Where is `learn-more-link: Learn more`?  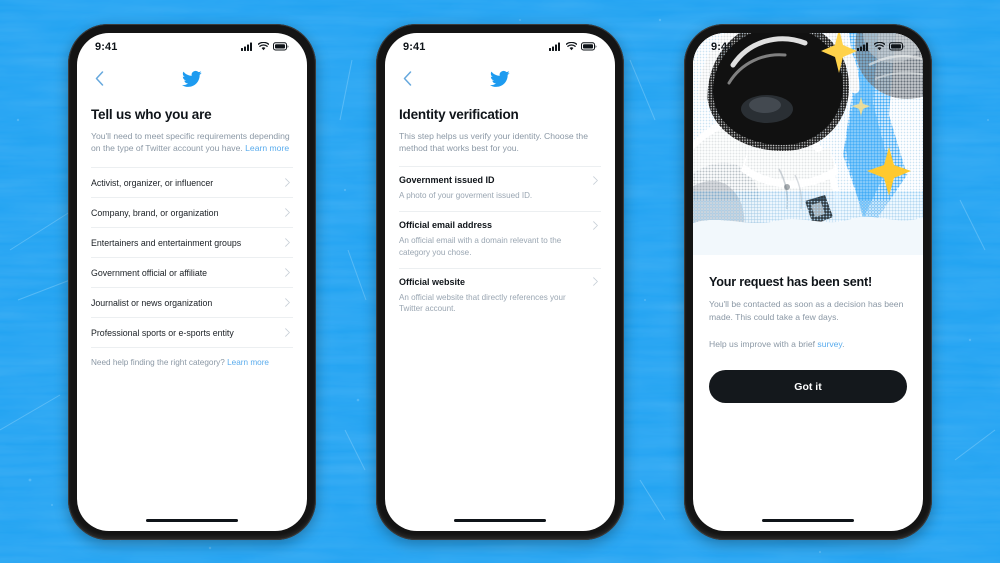 learn-more-link: Learn more is located at coordinates (267, 148).